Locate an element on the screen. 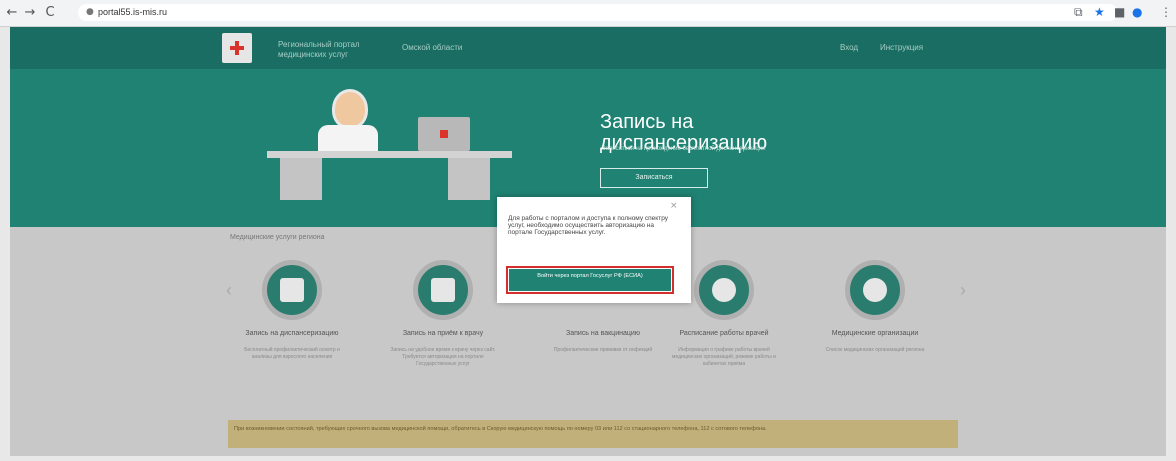 This screenshot has height=461, width=1176. forward-button: → is located at coordinates (30, 13).